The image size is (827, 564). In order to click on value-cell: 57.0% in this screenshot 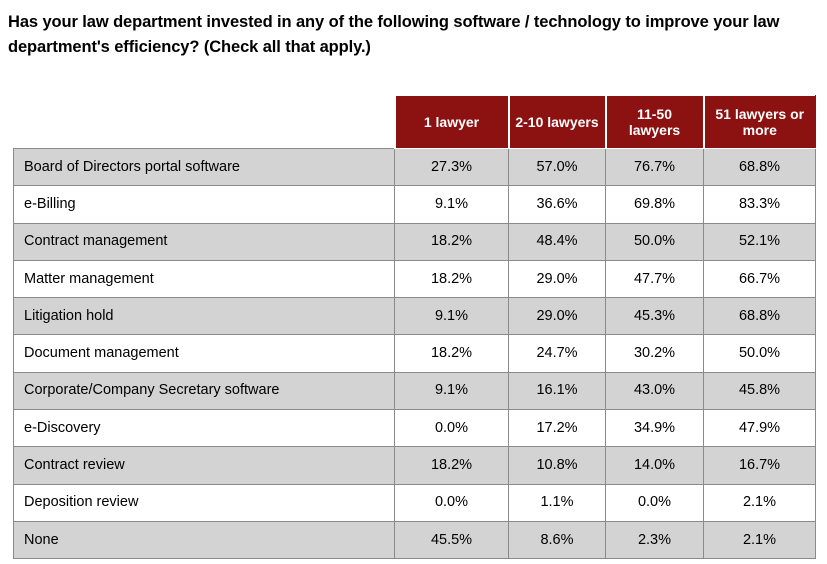, I will do `click(557, 167)`.